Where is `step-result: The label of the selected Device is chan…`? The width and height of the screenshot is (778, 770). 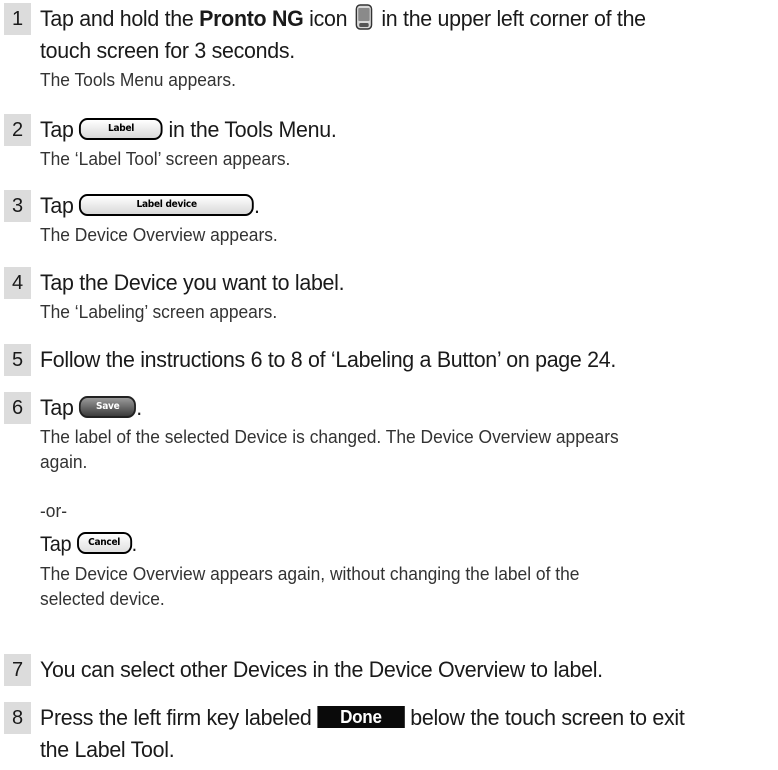
step-result: The label of the selected Device is chan… is located at coordinates (329, 436).